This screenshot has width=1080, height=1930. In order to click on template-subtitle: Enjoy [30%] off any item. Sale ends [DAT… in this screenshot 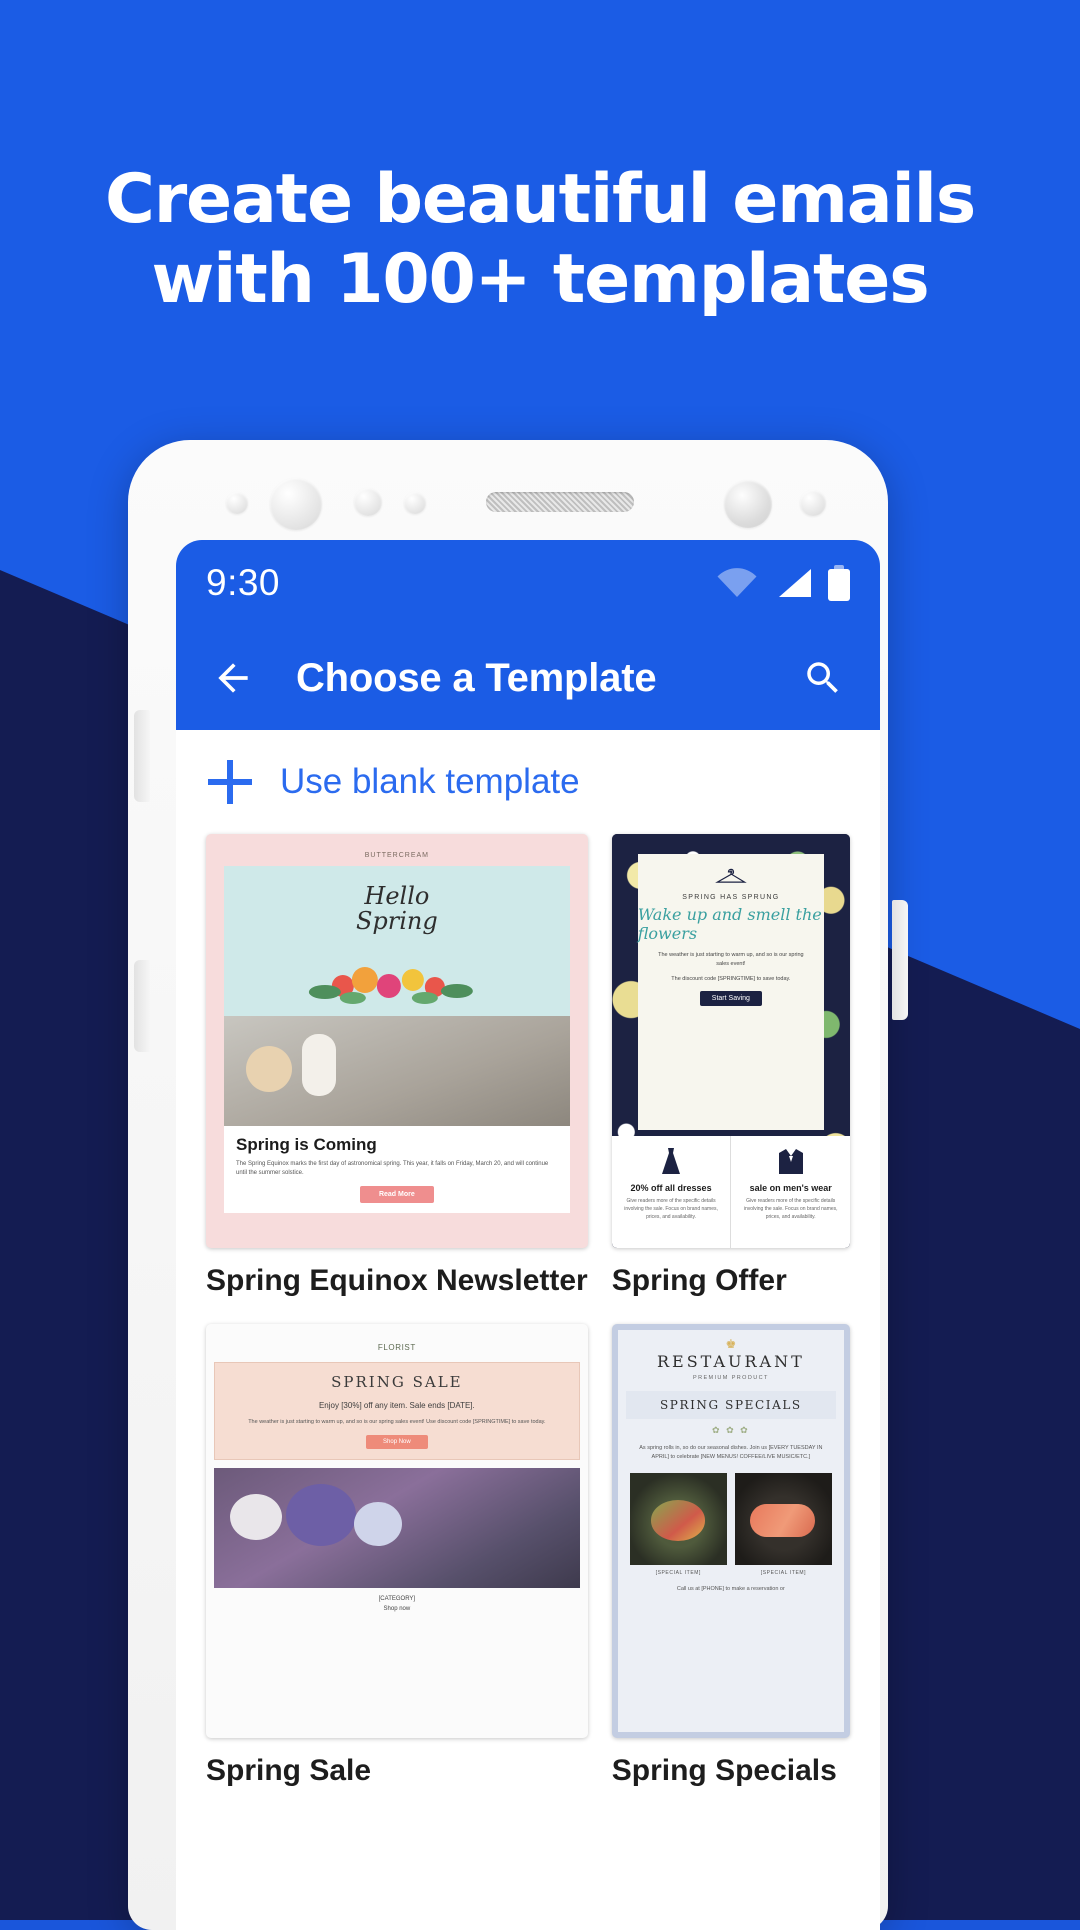, I will do `click(396, 1405)`.